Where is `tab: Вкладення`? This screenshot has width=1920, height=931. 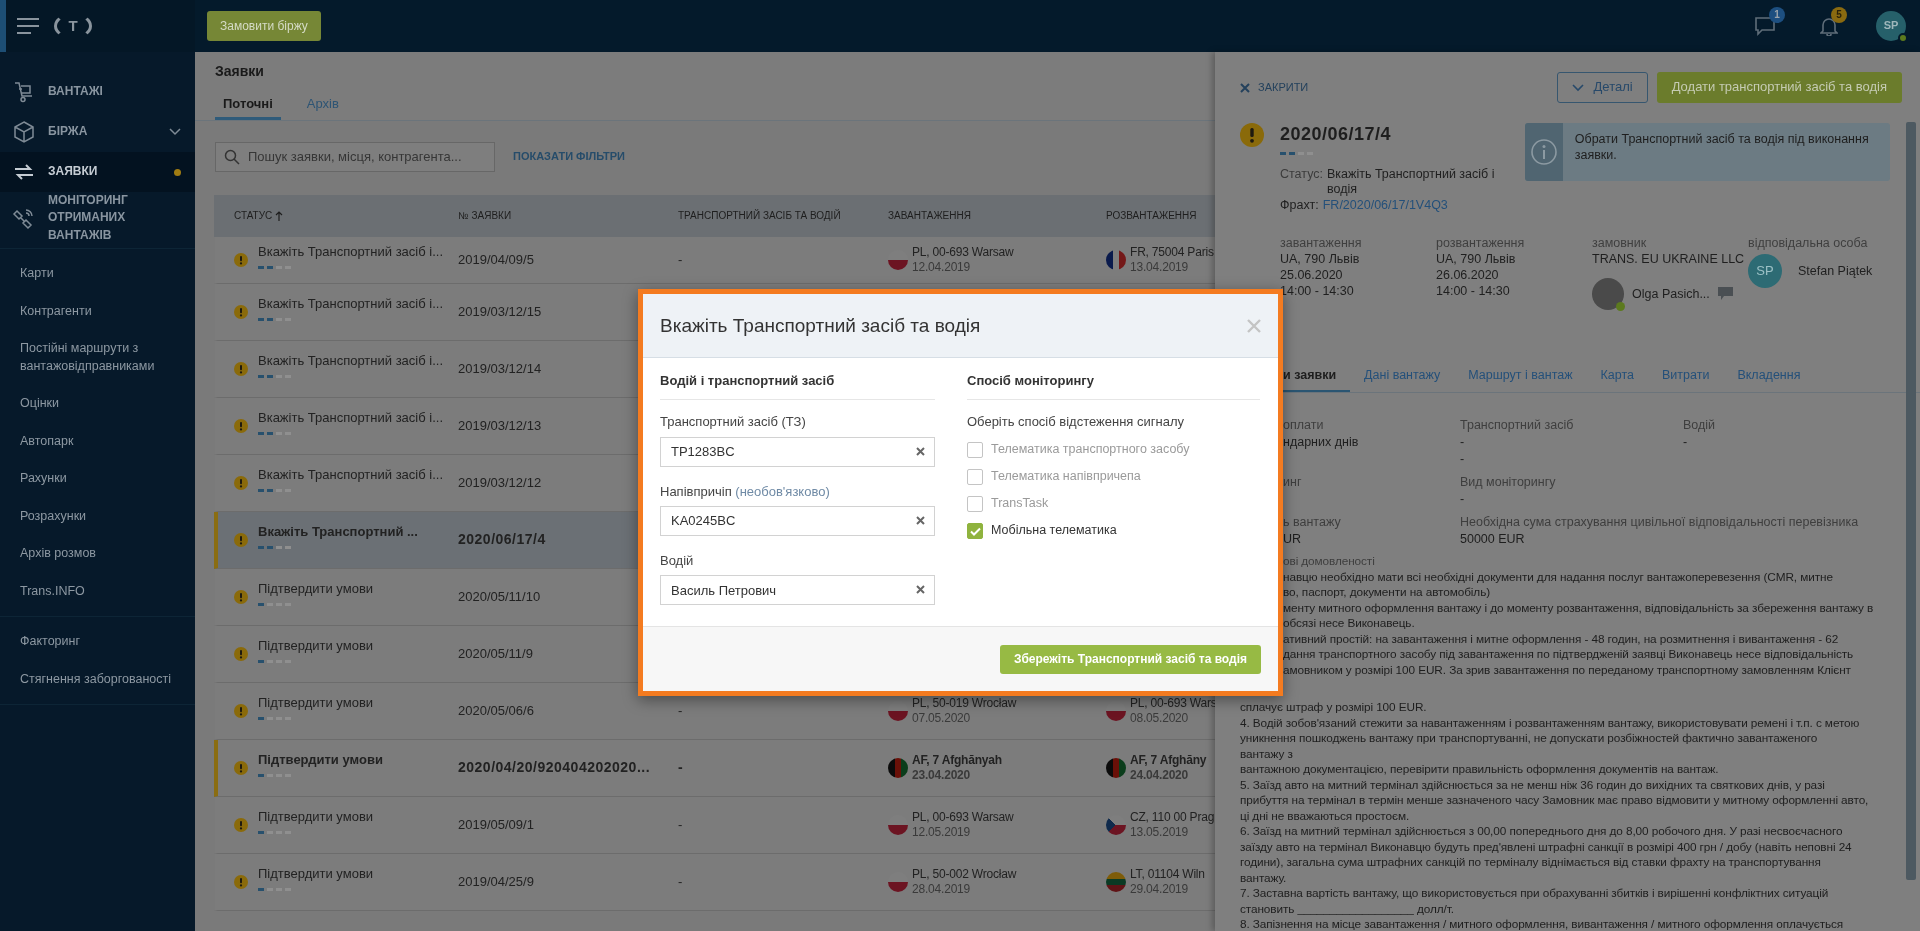
tab: Вкладення is located at coordinates (1769, 377).